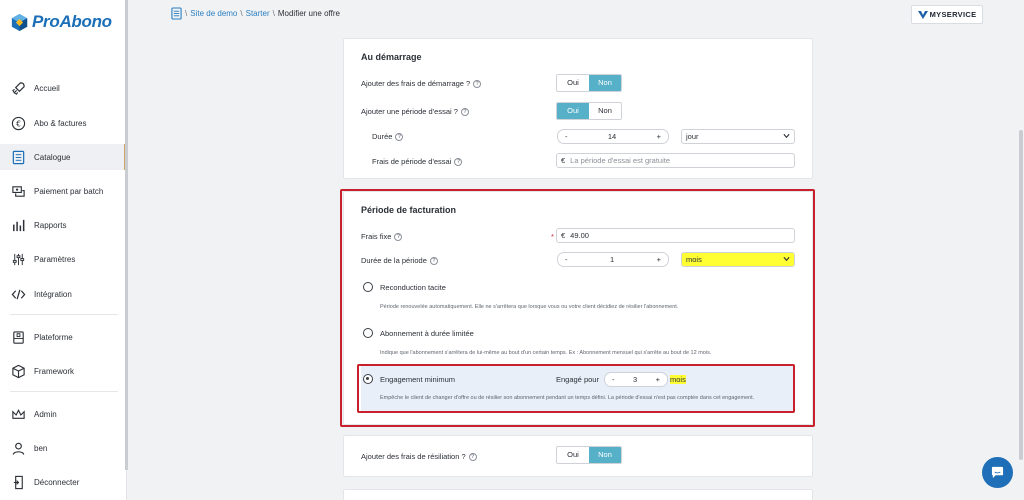 This screenshot has height=500, width=1024. What do you see at coordinates (45, 414) in the screenshot?
I see `sidebar-item-label: Admin` at bounding box center [45, 414].